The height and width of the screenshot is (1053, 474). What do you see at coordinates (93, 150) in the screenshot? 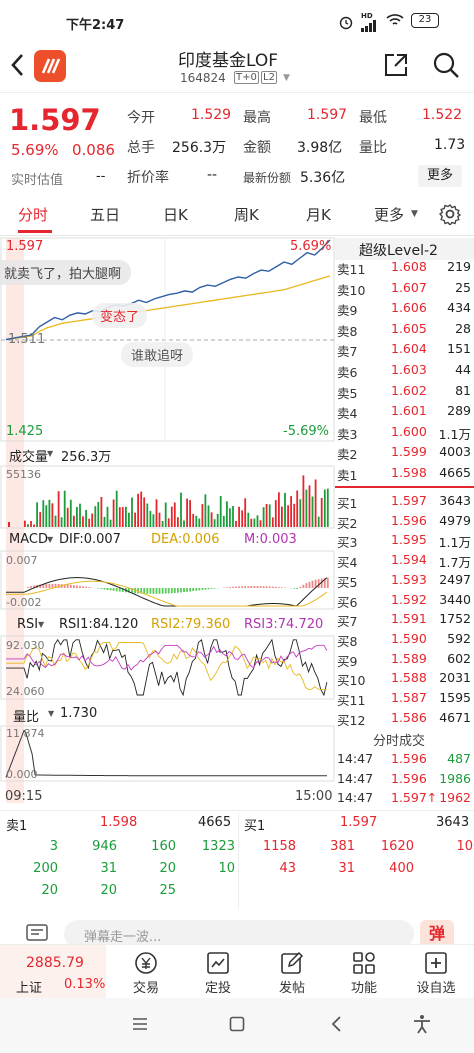
I see `change-amount: 0.086` at bounding box center [93, 150].